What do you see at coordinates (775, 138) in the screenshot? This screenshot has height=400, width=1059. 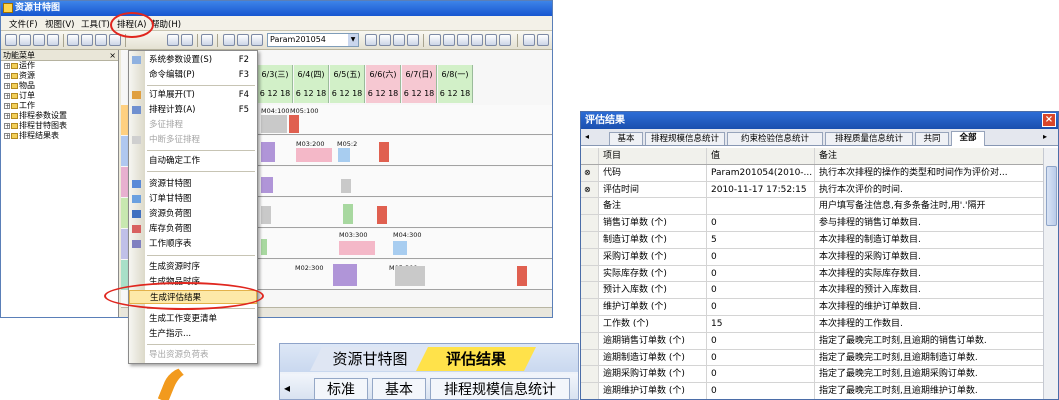 I see `tab-constraint-check: 约束检验信息统计` at bounding box center [775, 138].